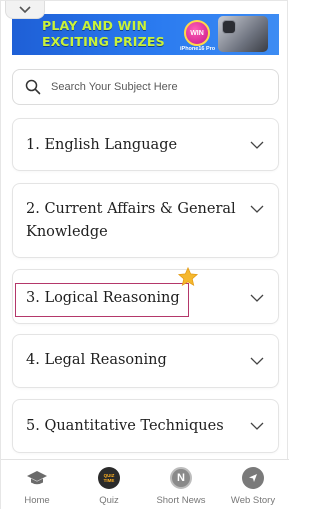 The height and width of the screenshot is (509, 320). What do you see at coordinates (102, 145) in the screenshot?
I see `subject-label: 1. English Language` at bounding box center [102, 145].